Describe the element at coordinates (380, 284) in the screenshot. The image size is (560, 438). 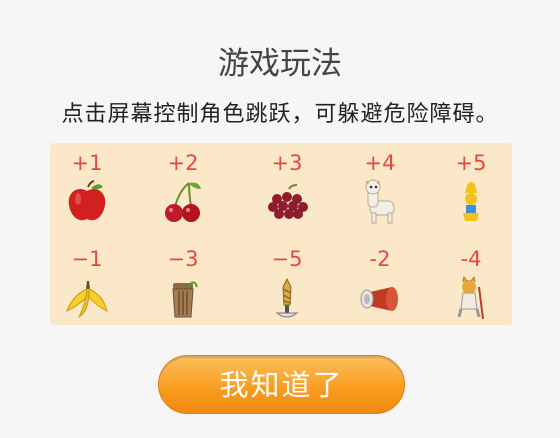
I see `penalty-item-megaphone: -2` at that location.